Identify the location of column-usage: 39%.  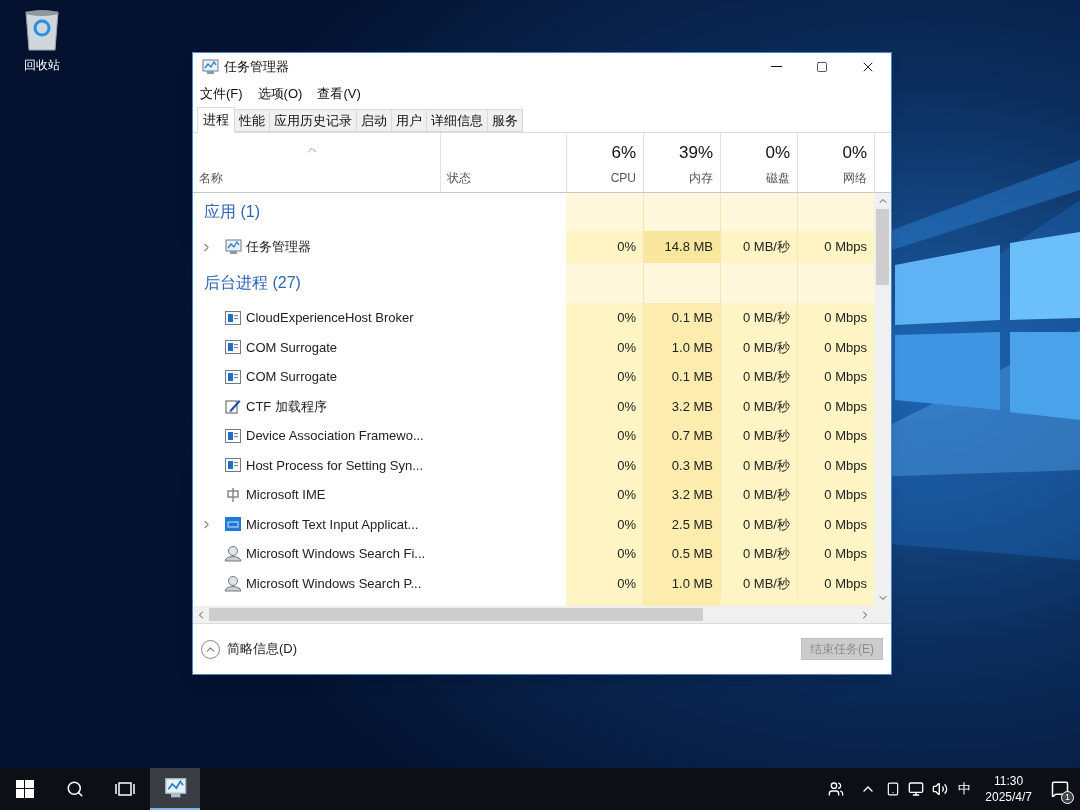
(695, 152).